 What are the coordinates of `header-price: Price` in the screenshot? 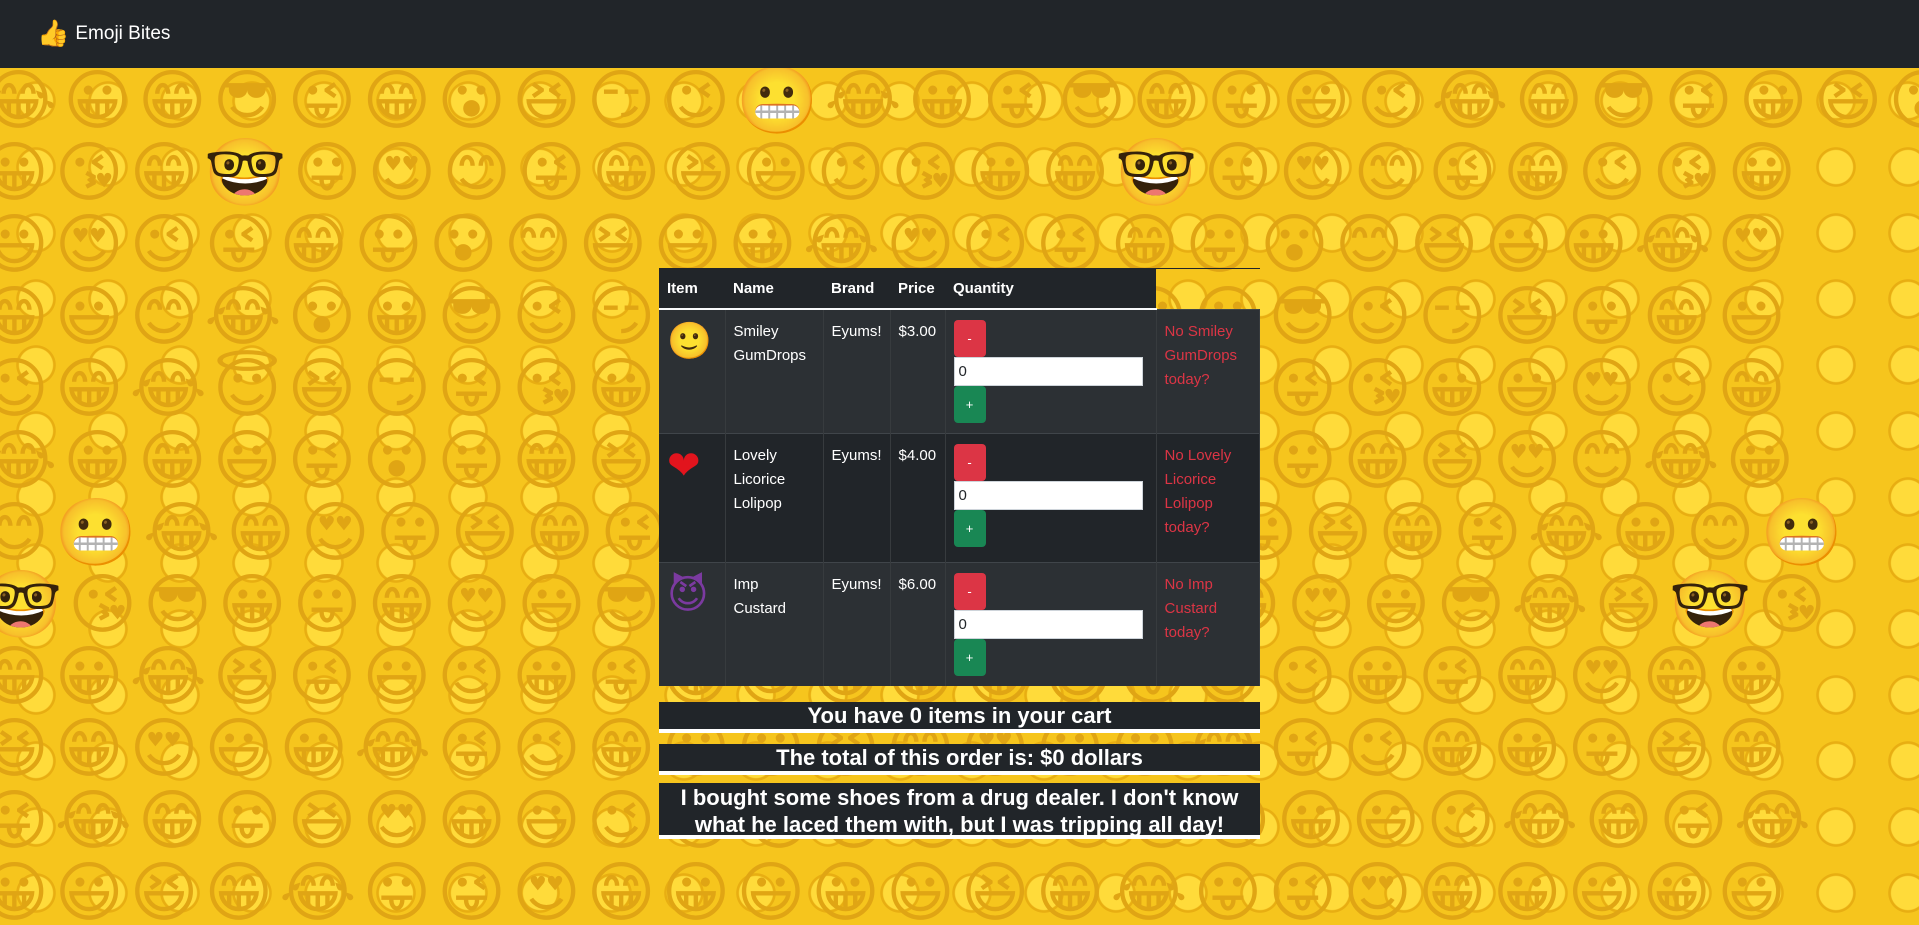 It's located at (918, 289).